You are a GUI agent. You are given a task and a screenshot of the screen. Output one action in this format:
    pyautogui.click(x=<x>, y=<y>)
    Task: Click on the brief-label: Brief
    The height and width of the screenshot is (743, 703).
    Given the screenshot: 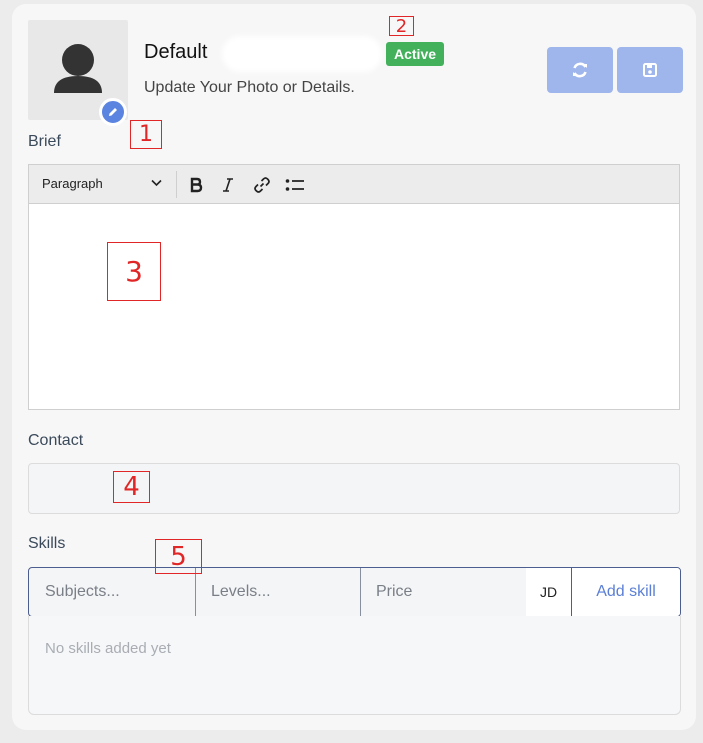 What is the action you would take?
    pyautogui.click(x=44, y=141)
    